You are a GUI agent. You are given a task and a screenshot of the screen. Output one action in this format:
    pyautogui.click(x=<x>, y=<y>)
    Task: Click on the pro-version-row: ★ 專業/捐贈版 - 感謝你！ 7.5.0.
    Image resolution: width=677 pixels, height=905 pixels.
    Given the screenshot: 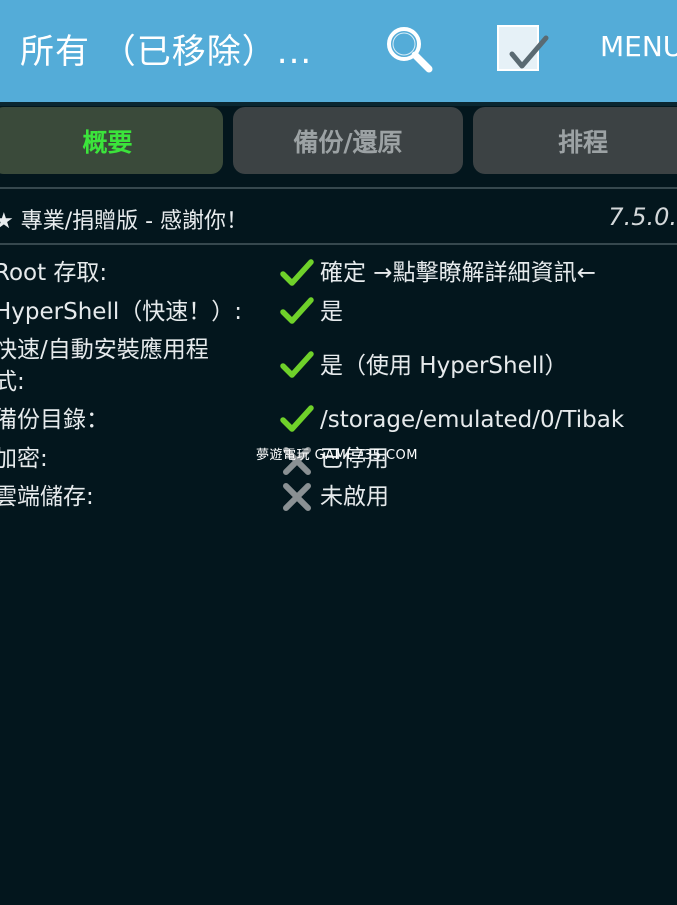 What is the action you would take?
    pyautogui.click(x=338, y=217)
    